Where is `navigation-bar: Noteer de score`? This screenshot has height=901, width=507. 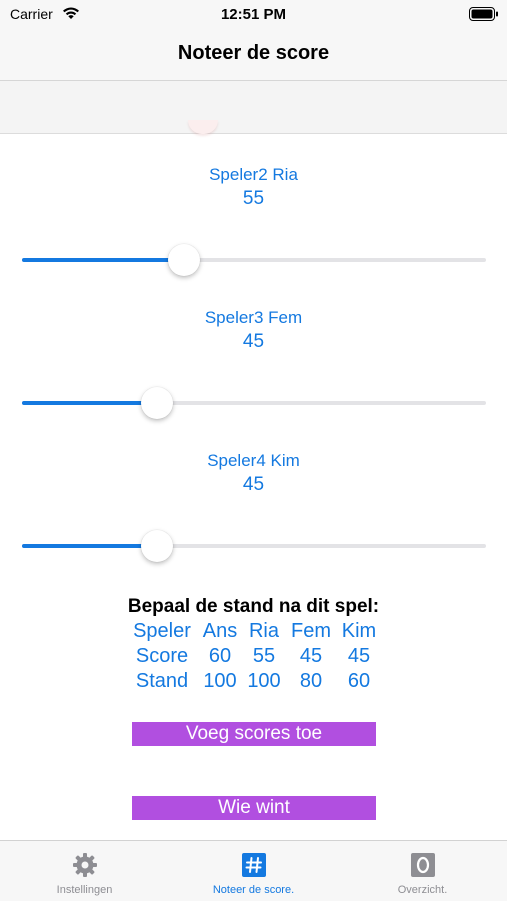 navigation-bar: Noteer de score is located at coordinates (253, 55).